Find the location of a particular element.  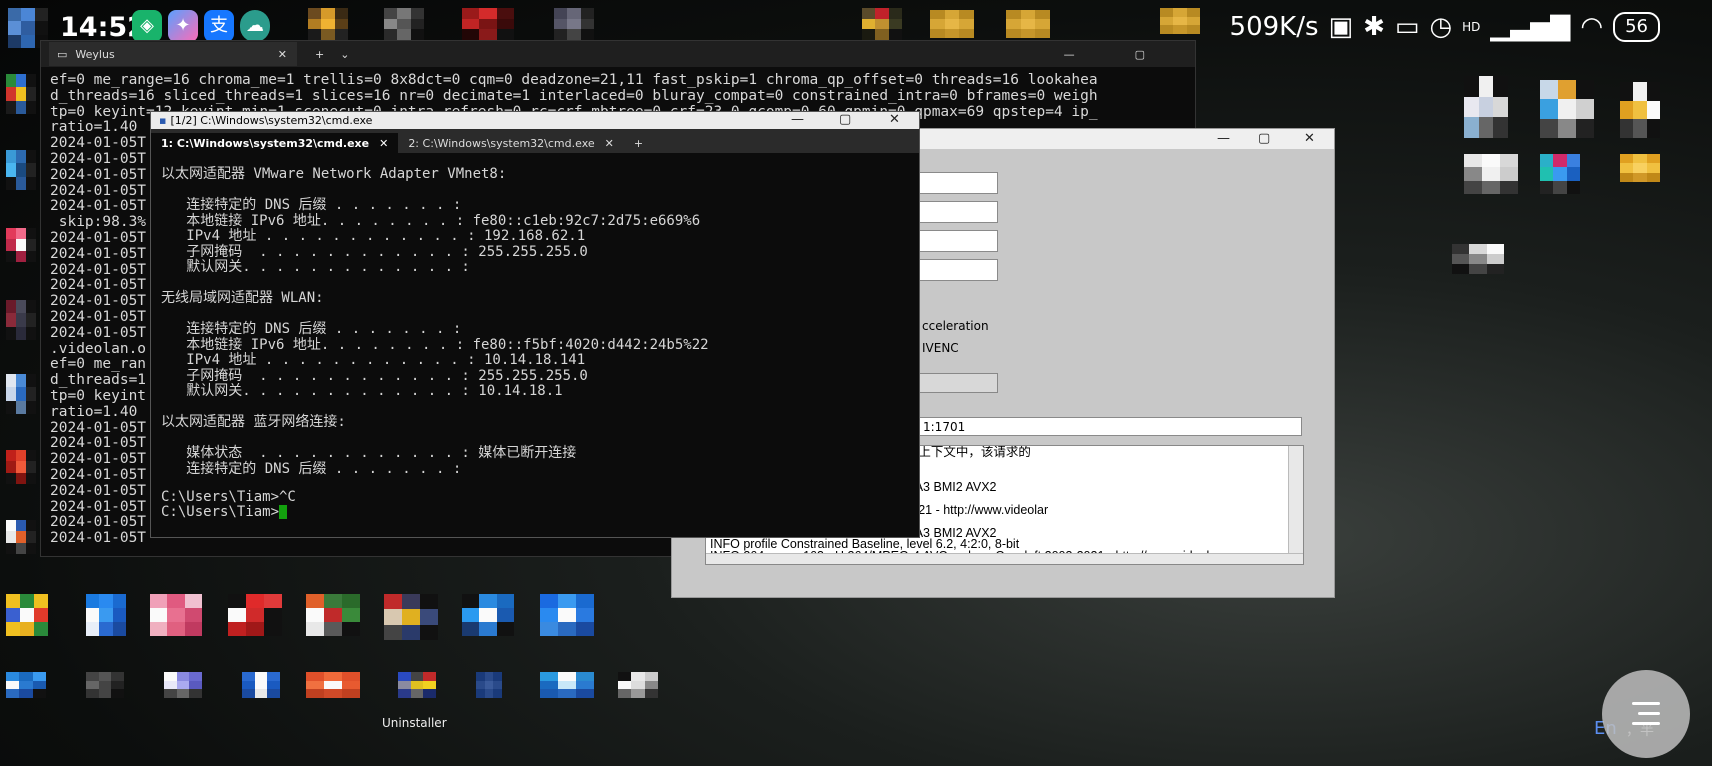

back-window-titlebar: ▭ Weylus ✕ + ⌄ — ▢ is located at coordinates (618, 54).